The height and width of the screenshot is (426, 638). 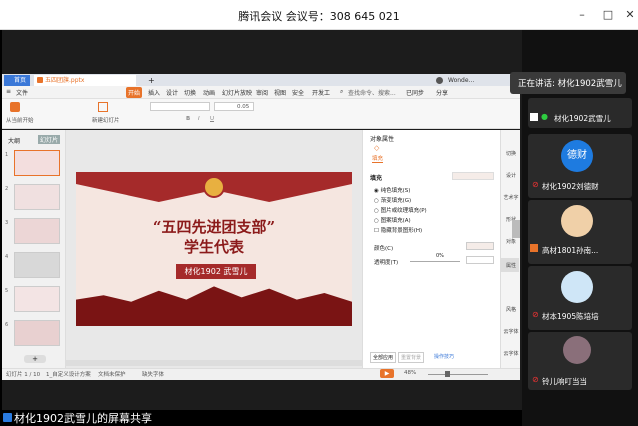 I want to click on menu-review: 审阅, so click(x=262, y=92).